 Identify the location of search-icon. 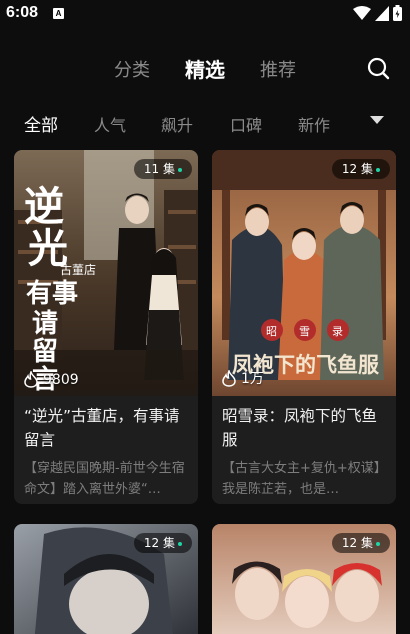
(378, 68).